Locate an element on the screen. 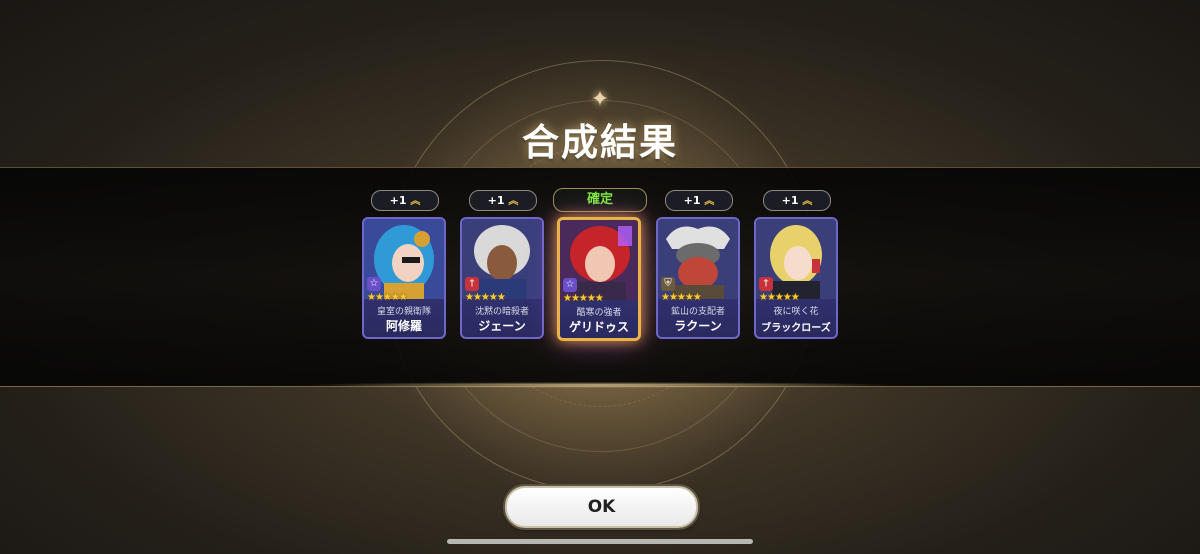 This screenshot has width=1200, height=554. character-card: ☆ ★★★★★ 皇室の親衛隊 阿修羅 is located at coordinates (404, 278).